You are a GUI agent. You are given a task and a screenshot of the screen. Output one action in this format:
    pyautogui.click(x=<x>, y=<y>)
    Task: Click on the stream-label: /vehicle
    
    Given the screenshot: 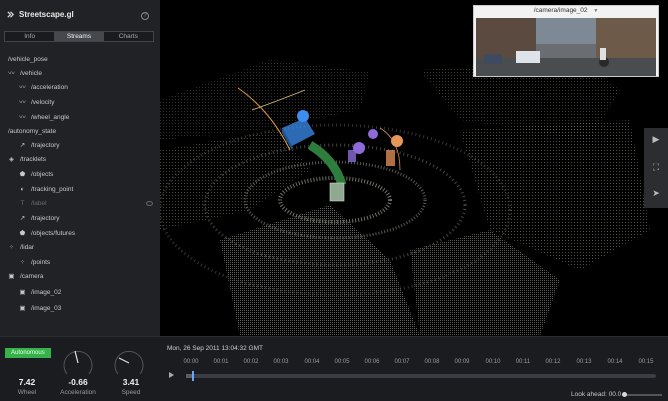 What is the action you would take?
    pyautogui.click(x=31, y=73)
    